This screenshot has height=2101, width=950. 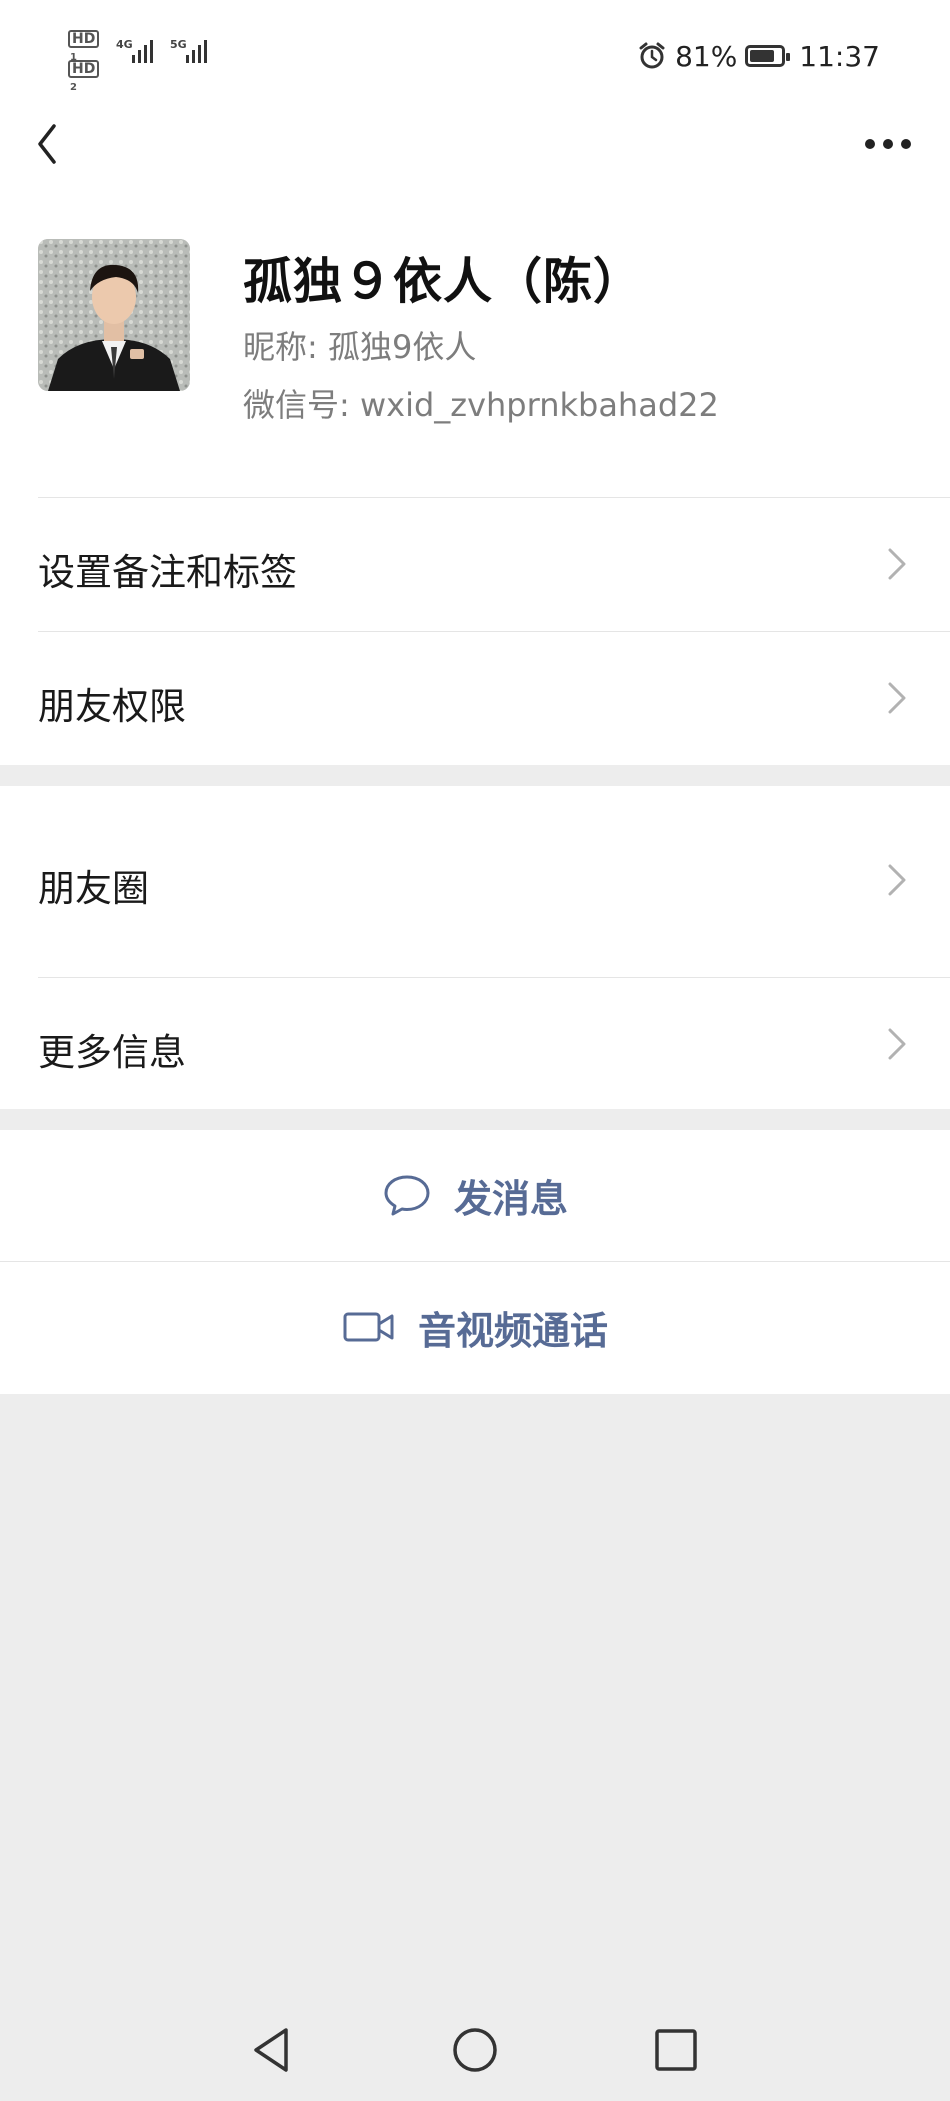 I want to click on friend-permissions-label: 朋友权限, so click(x=112, y=706).